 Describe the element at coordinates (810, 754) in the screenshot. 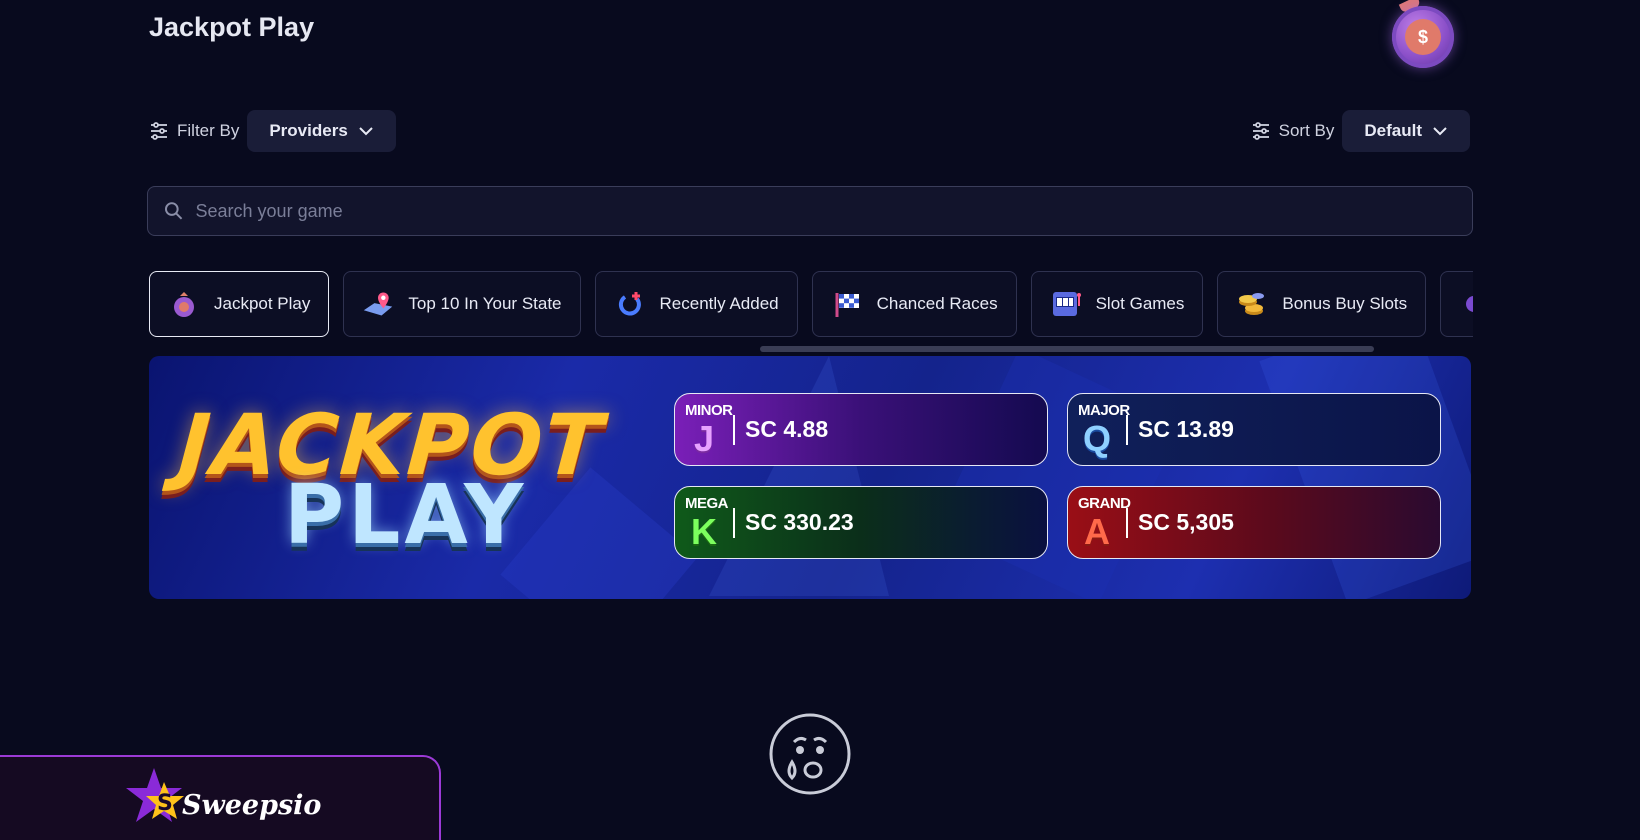

I see `sad-face-icon` at that location.